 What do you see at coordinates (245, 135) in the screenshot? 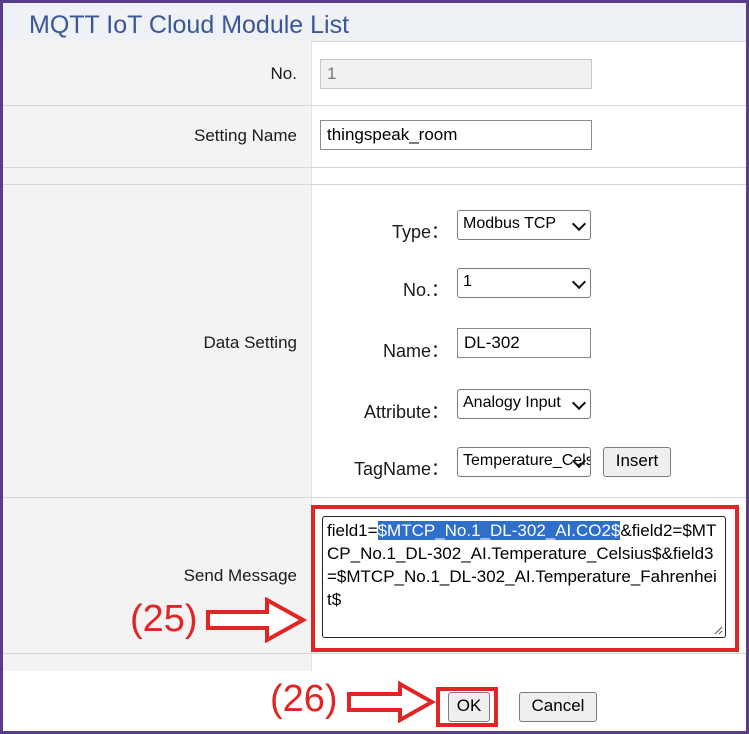
I see `setting-name-label: Setting Name` at bounding box center [245, 135].